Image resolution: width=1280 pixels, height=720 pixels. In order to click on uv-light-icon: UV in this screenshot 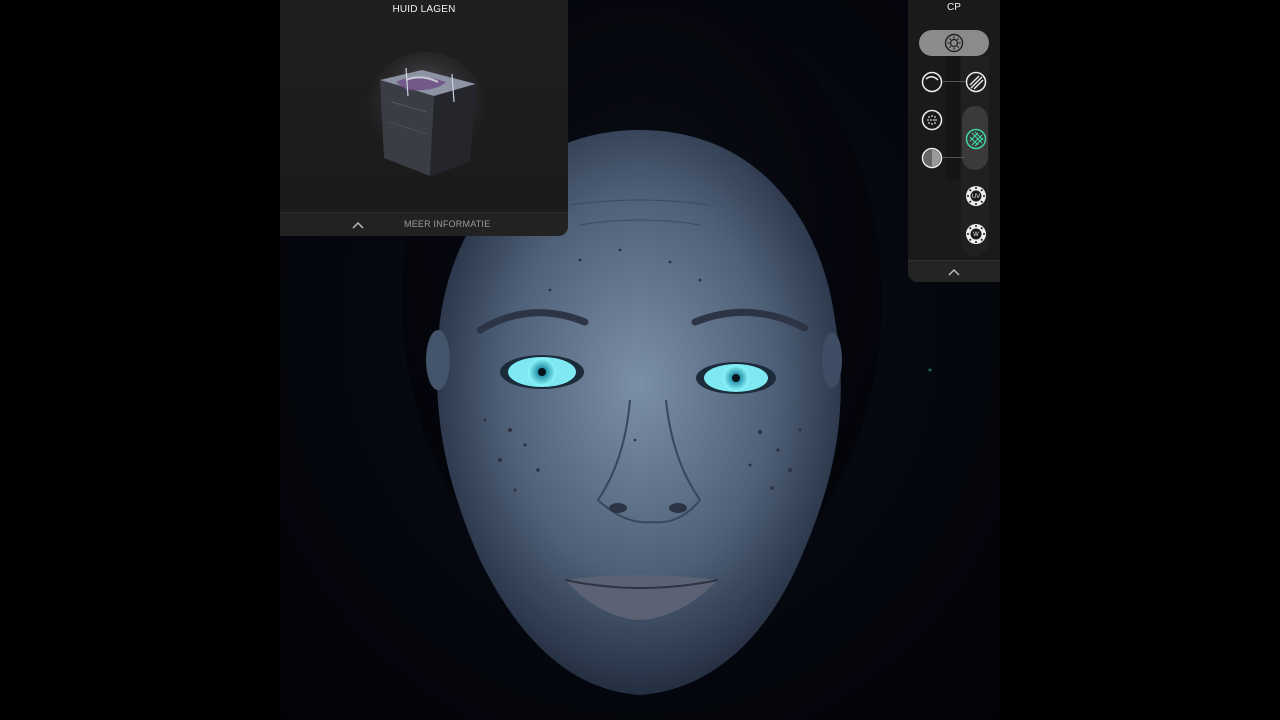, I will do `click(976, 196)`.